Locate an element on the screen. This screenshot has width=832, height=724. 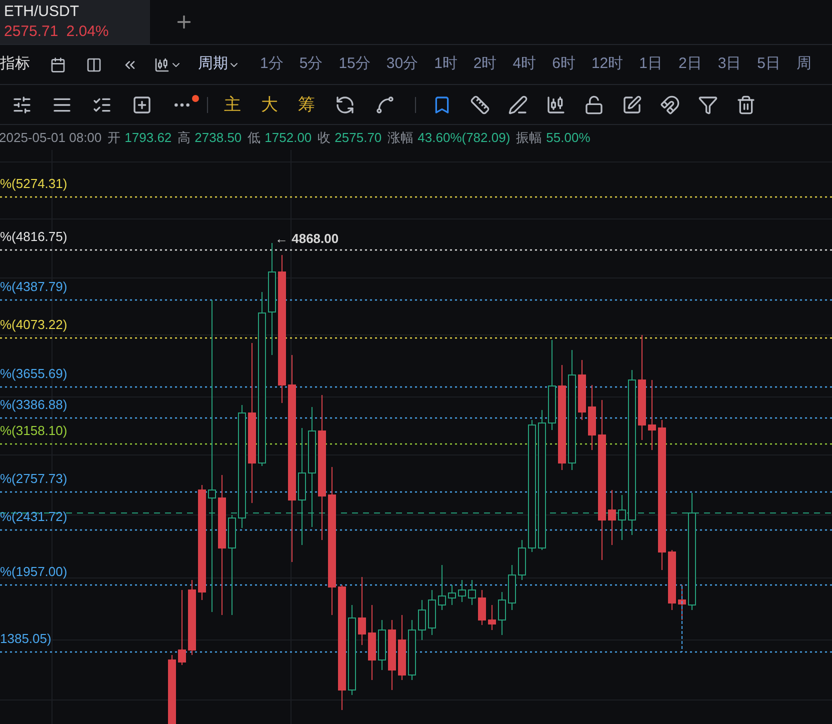
level-label: %(2431.72) is located at coordinates (34, 517).